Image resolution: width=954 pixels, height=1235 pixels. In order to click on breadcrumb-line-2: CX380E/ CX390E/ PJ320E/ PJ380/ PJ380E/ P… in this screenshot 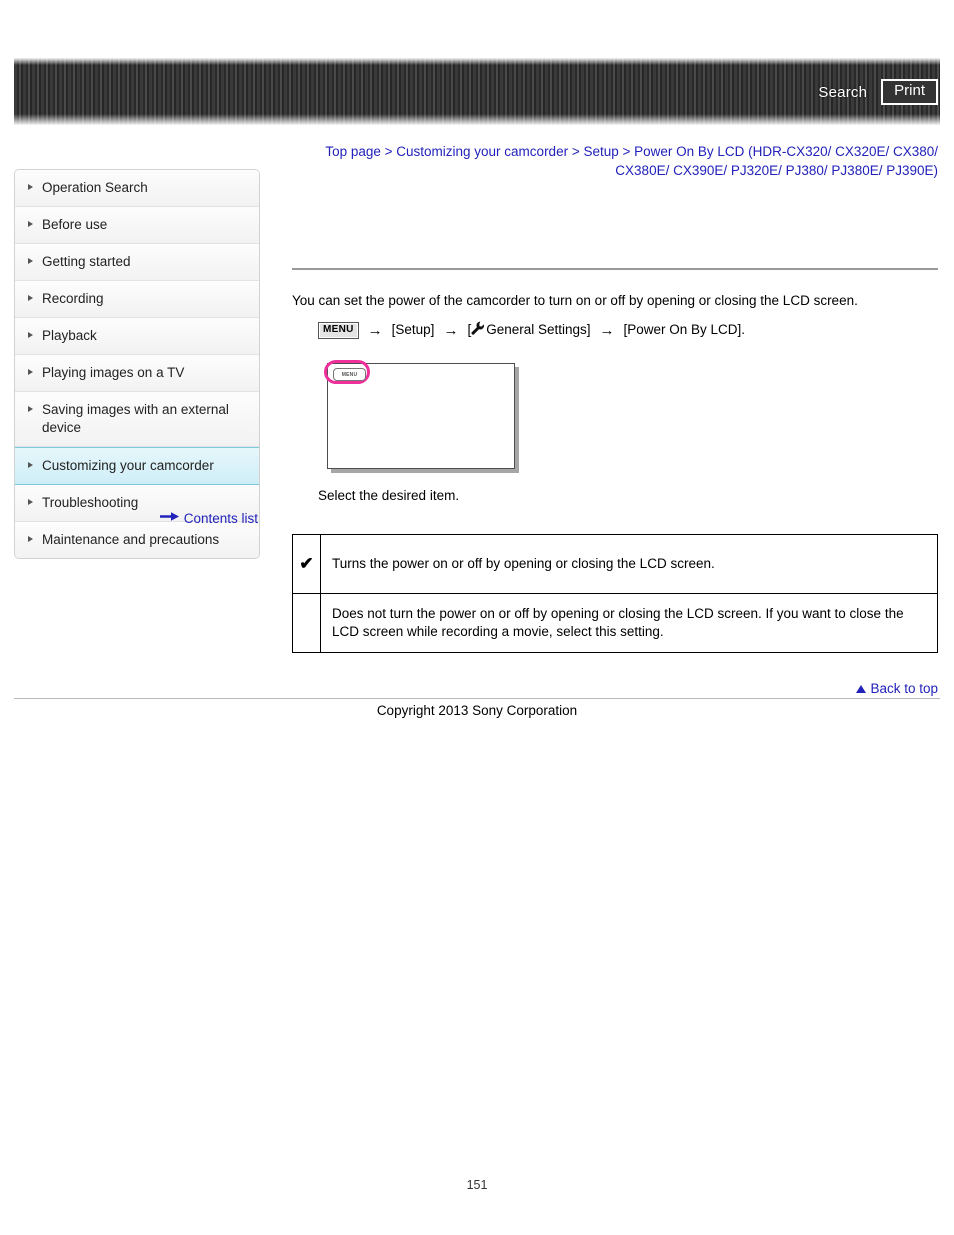, I will do `click(776, 170)`.